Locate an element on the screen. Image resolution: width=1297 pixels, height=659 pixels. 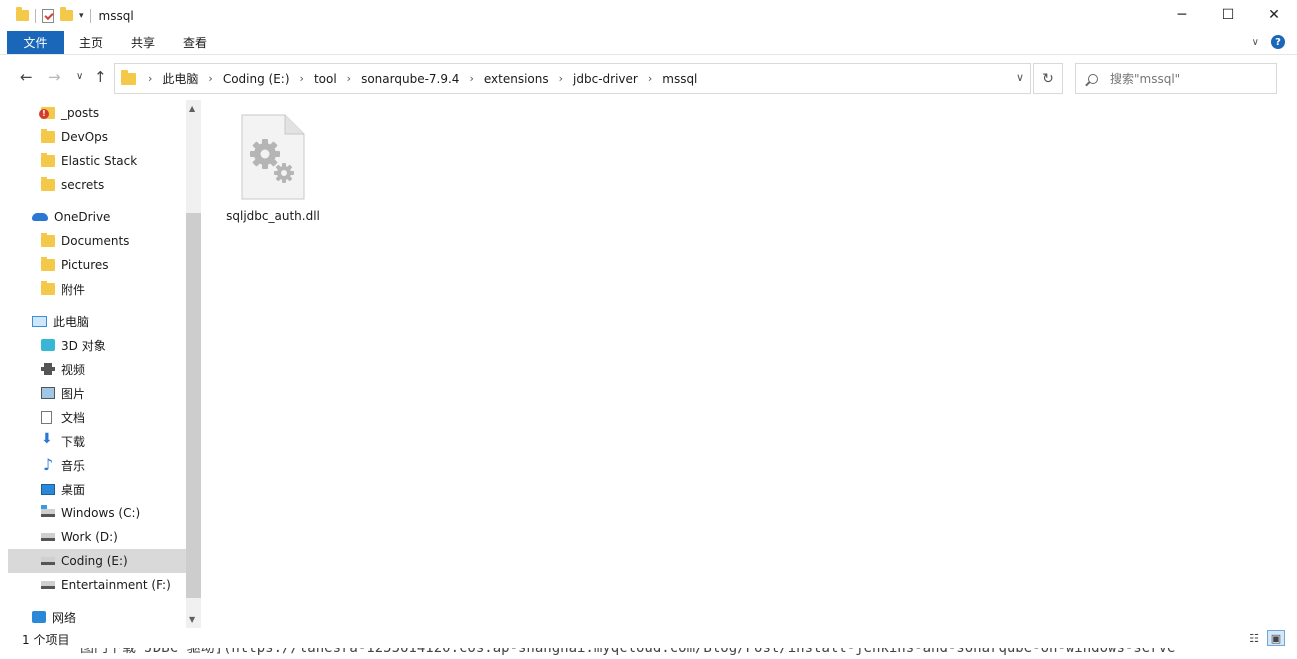
cube-icon is located at coordinates (48, 345).